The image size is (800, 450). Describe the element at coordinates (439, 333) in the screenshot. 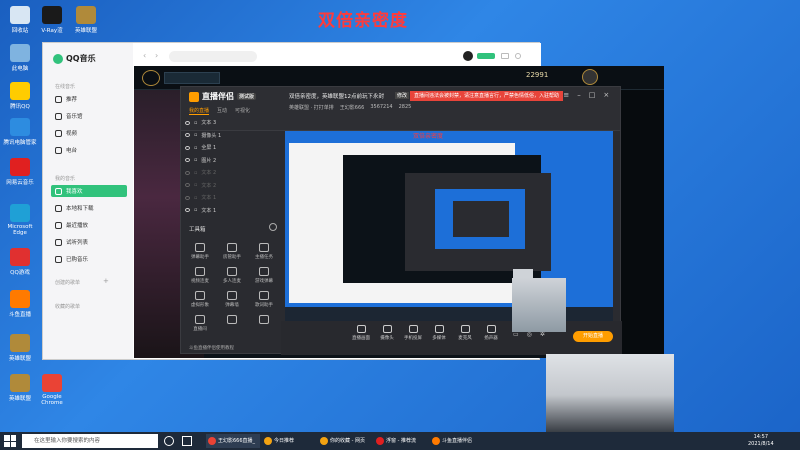

I see `bottom-bar-button: 多媒体` at that location.